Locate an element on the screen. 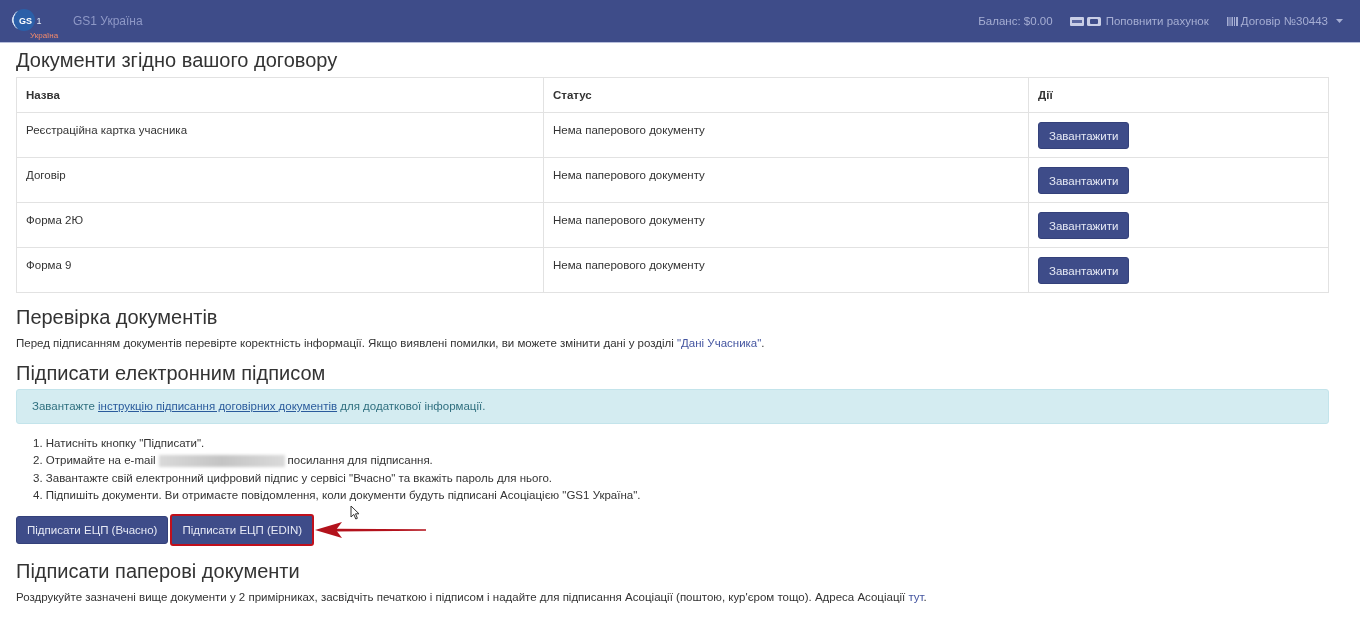  section-title: Перевірка документів is located at coordinates (117, 317).